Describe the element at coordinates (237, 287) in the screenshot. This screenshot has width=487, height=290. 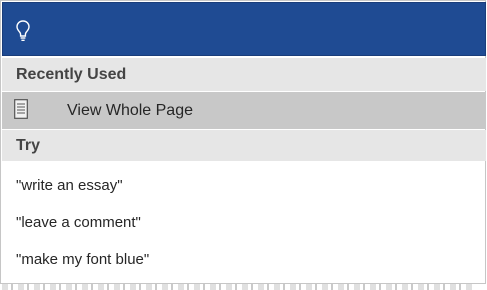
I see `document-text-strip` at that location.